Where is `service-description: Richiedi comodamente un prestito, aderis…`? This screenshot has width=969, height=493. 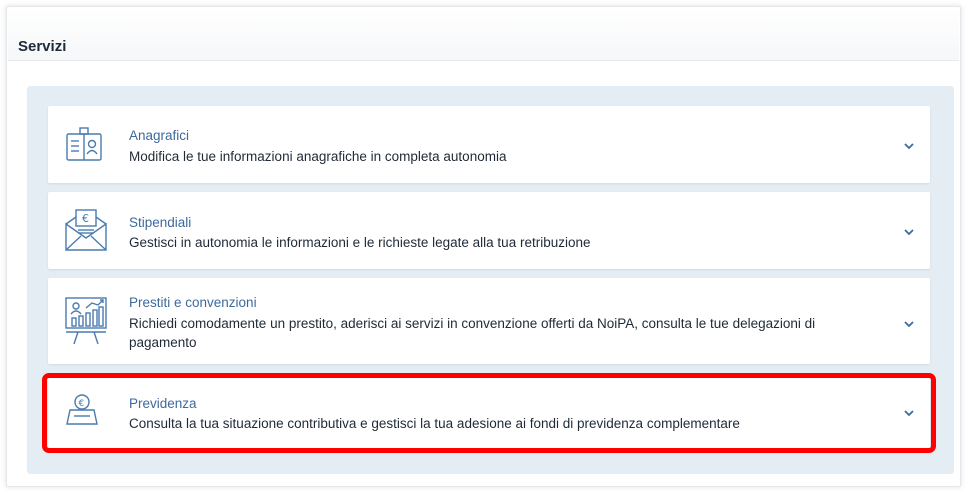 service-description: Richiedi comodamente un prestito, aderis… is located at coordinates (472, 333).